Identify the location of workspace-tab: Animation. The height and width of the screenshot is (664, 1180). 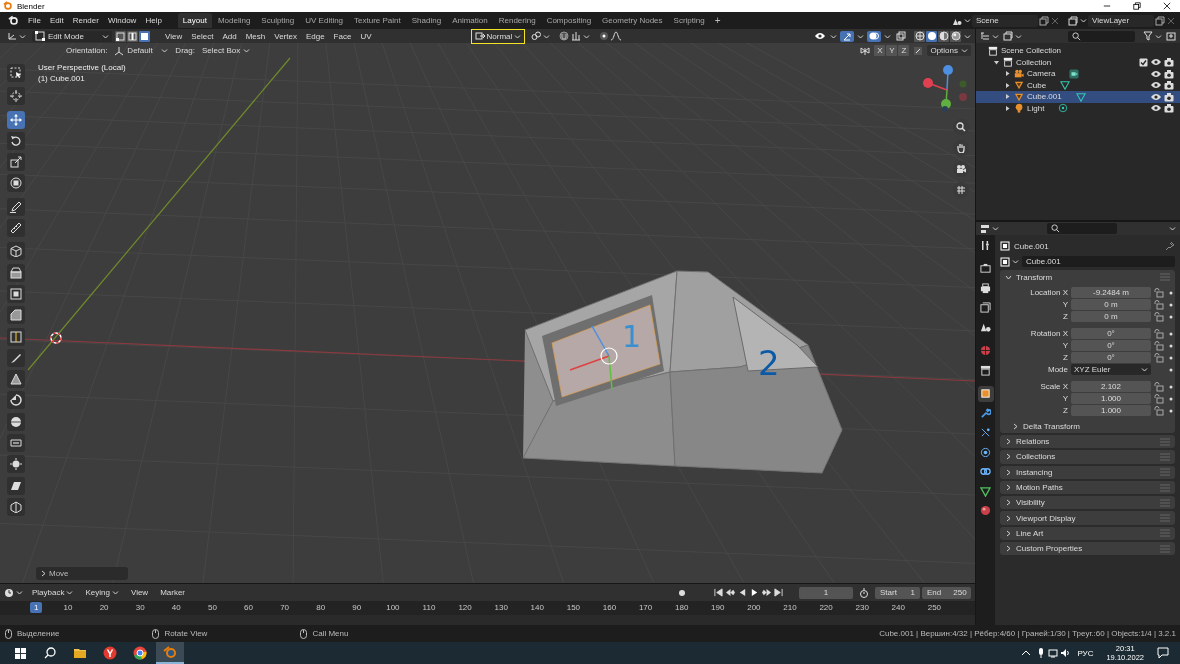
(470, 20).